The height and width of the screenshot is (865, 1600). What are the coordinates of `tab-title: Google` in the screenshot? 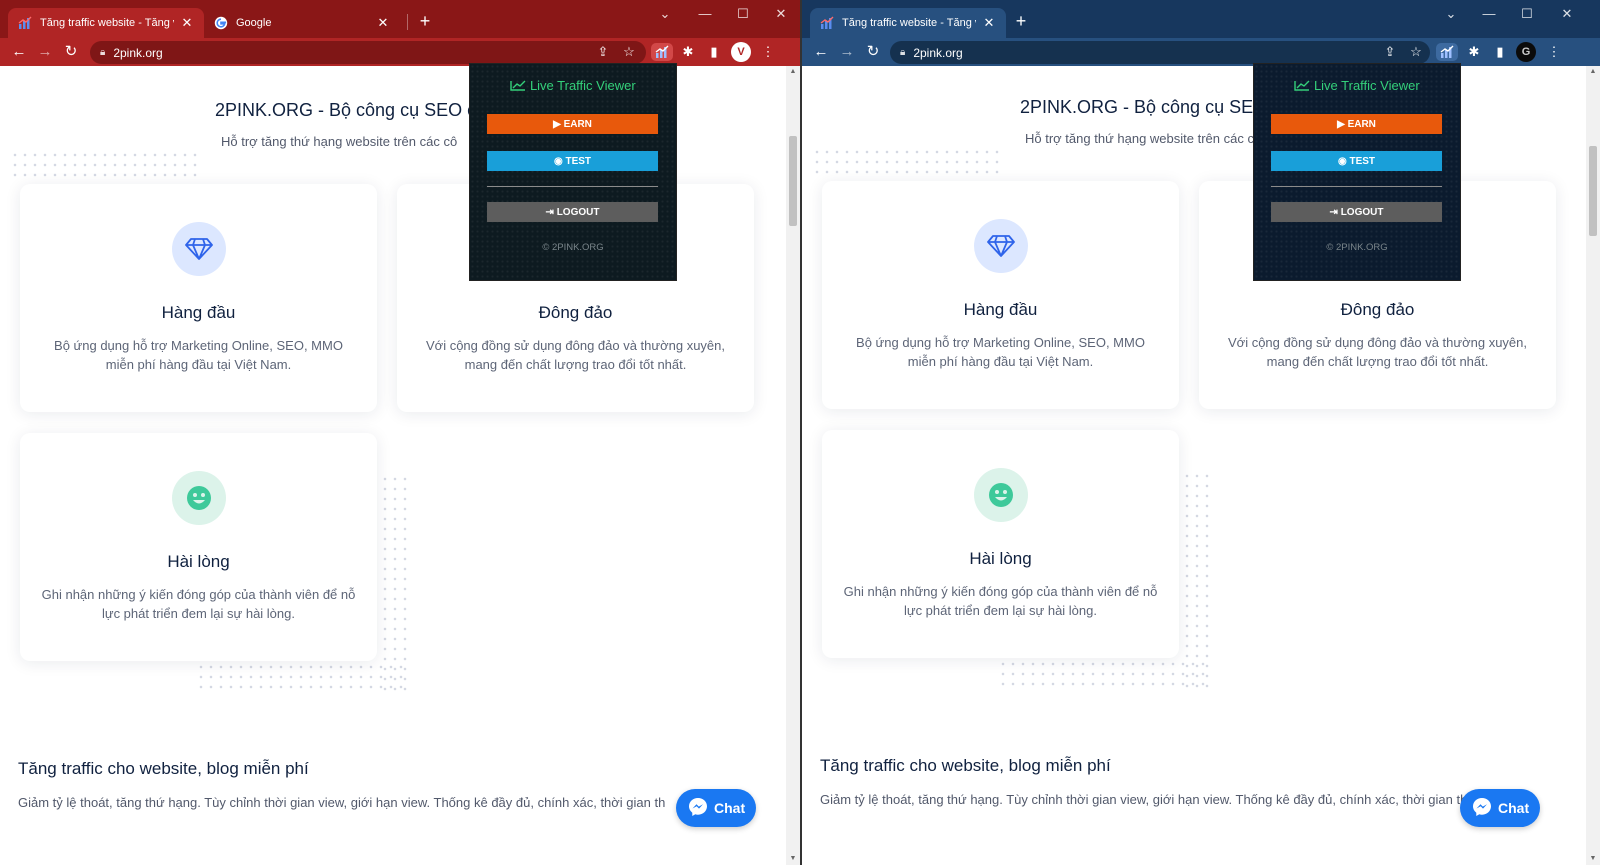 It's located at (254, 23).